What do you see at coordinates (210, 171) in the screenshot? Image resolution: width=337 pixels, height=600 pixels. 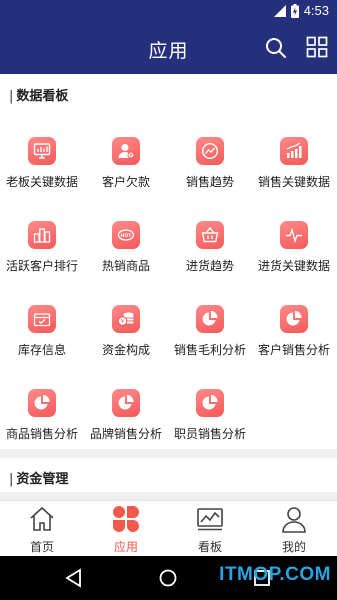 I see `app-sales-trend: 销售趋势` at bounding box center [210, 171].